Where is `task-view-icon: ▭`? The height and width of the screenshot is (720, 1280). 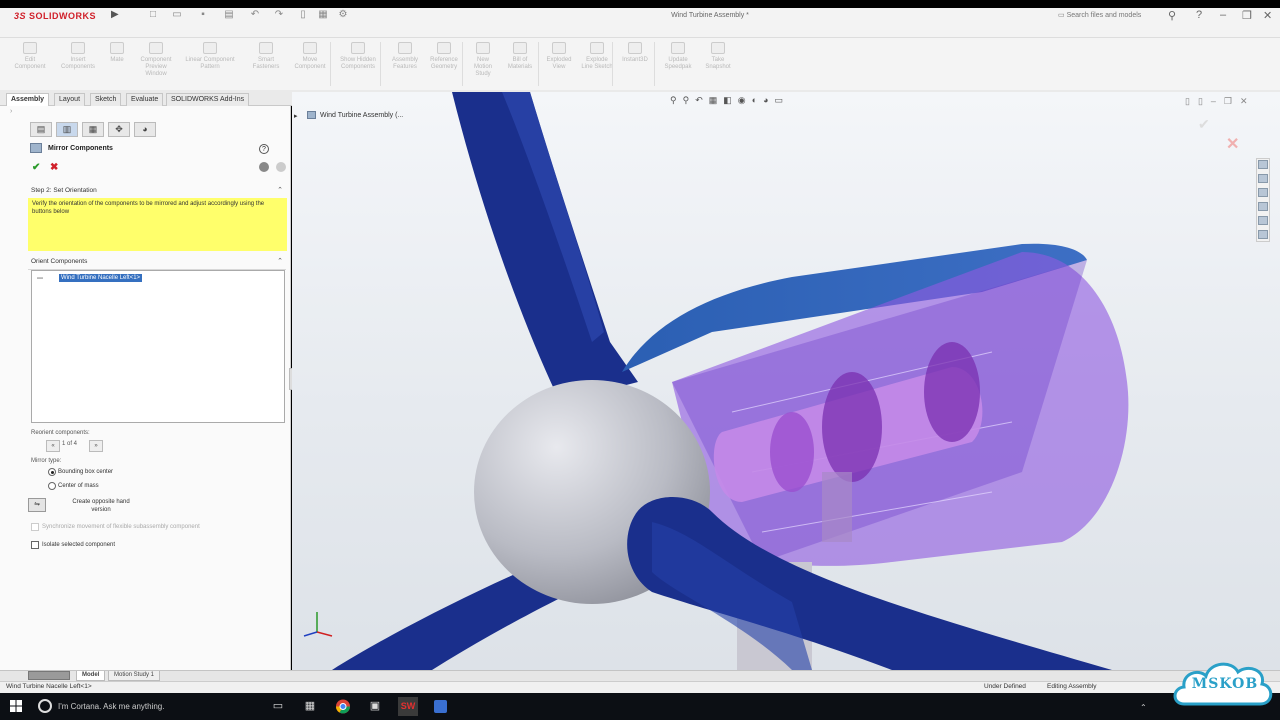
task-view-icon: ▭ is located at coordinates (278, 706).